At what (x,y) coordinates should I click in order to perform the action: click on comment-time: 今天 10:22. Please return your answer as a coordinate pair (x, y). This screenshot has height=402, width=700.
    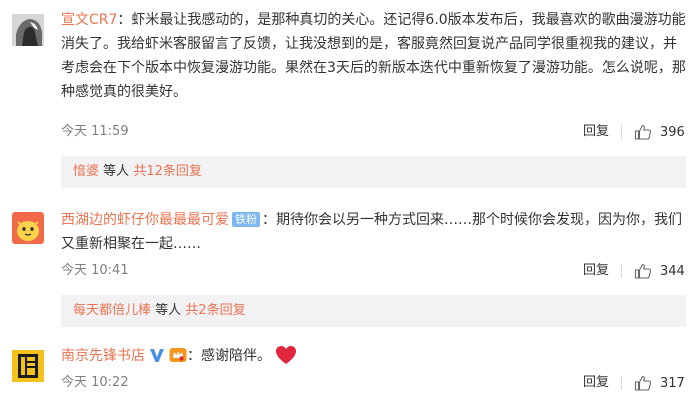
    Looking at the image, I should click on (95, 382).